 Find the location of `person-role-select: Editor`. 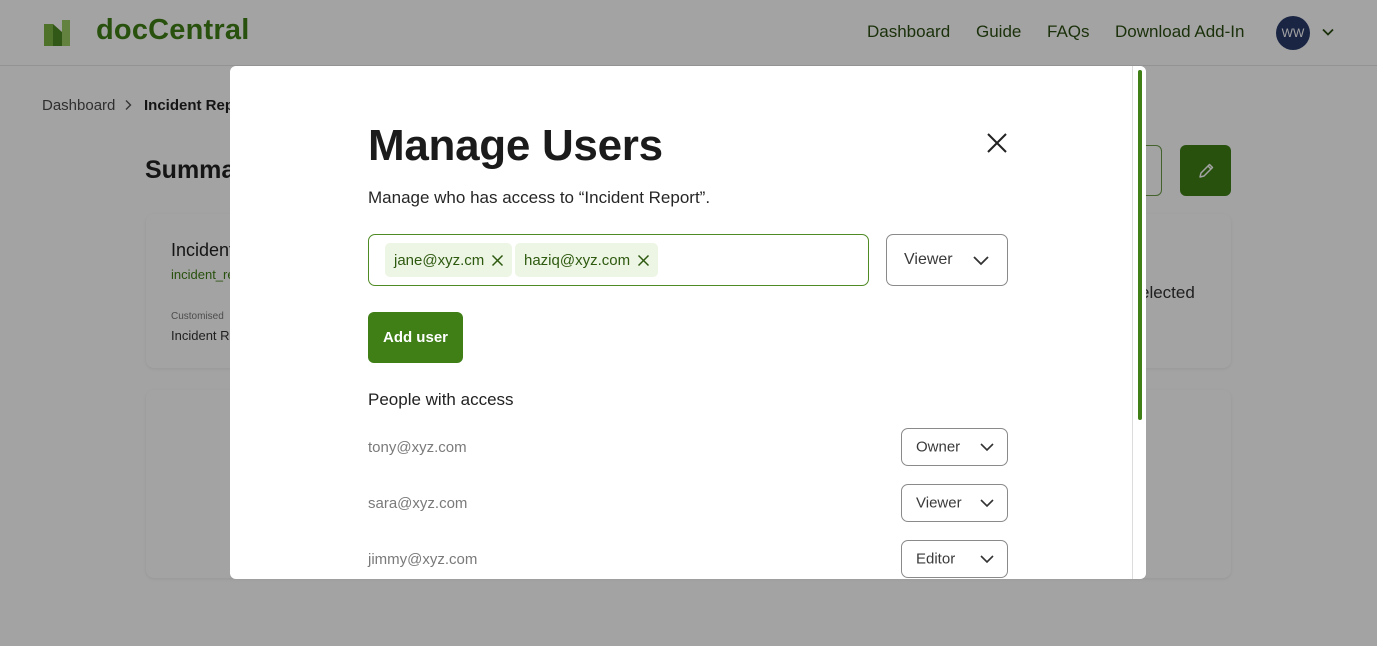

person-role-select: Editor is located at coordinates (954, 559).